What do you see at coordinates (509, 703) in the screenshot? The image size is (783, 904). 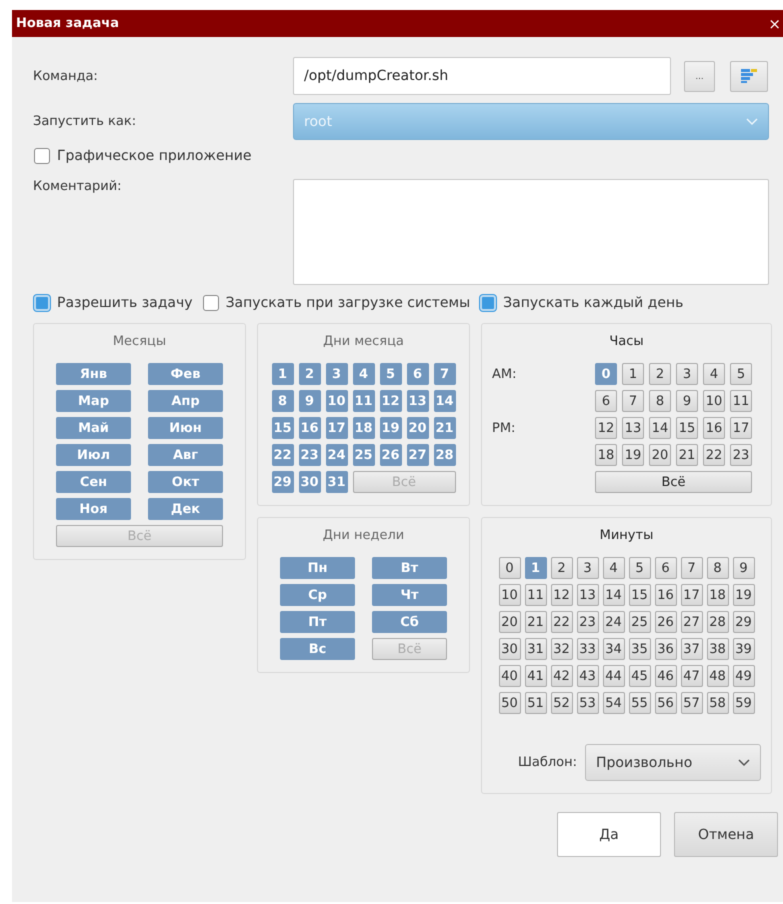 I see `minute-button: 50` at bounding box center [509, 703].